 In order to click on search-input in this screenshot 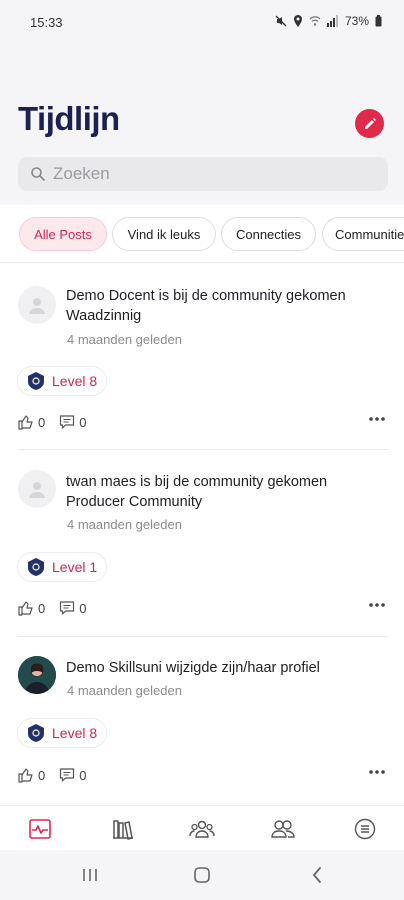, I will do `click(203, 174)`.